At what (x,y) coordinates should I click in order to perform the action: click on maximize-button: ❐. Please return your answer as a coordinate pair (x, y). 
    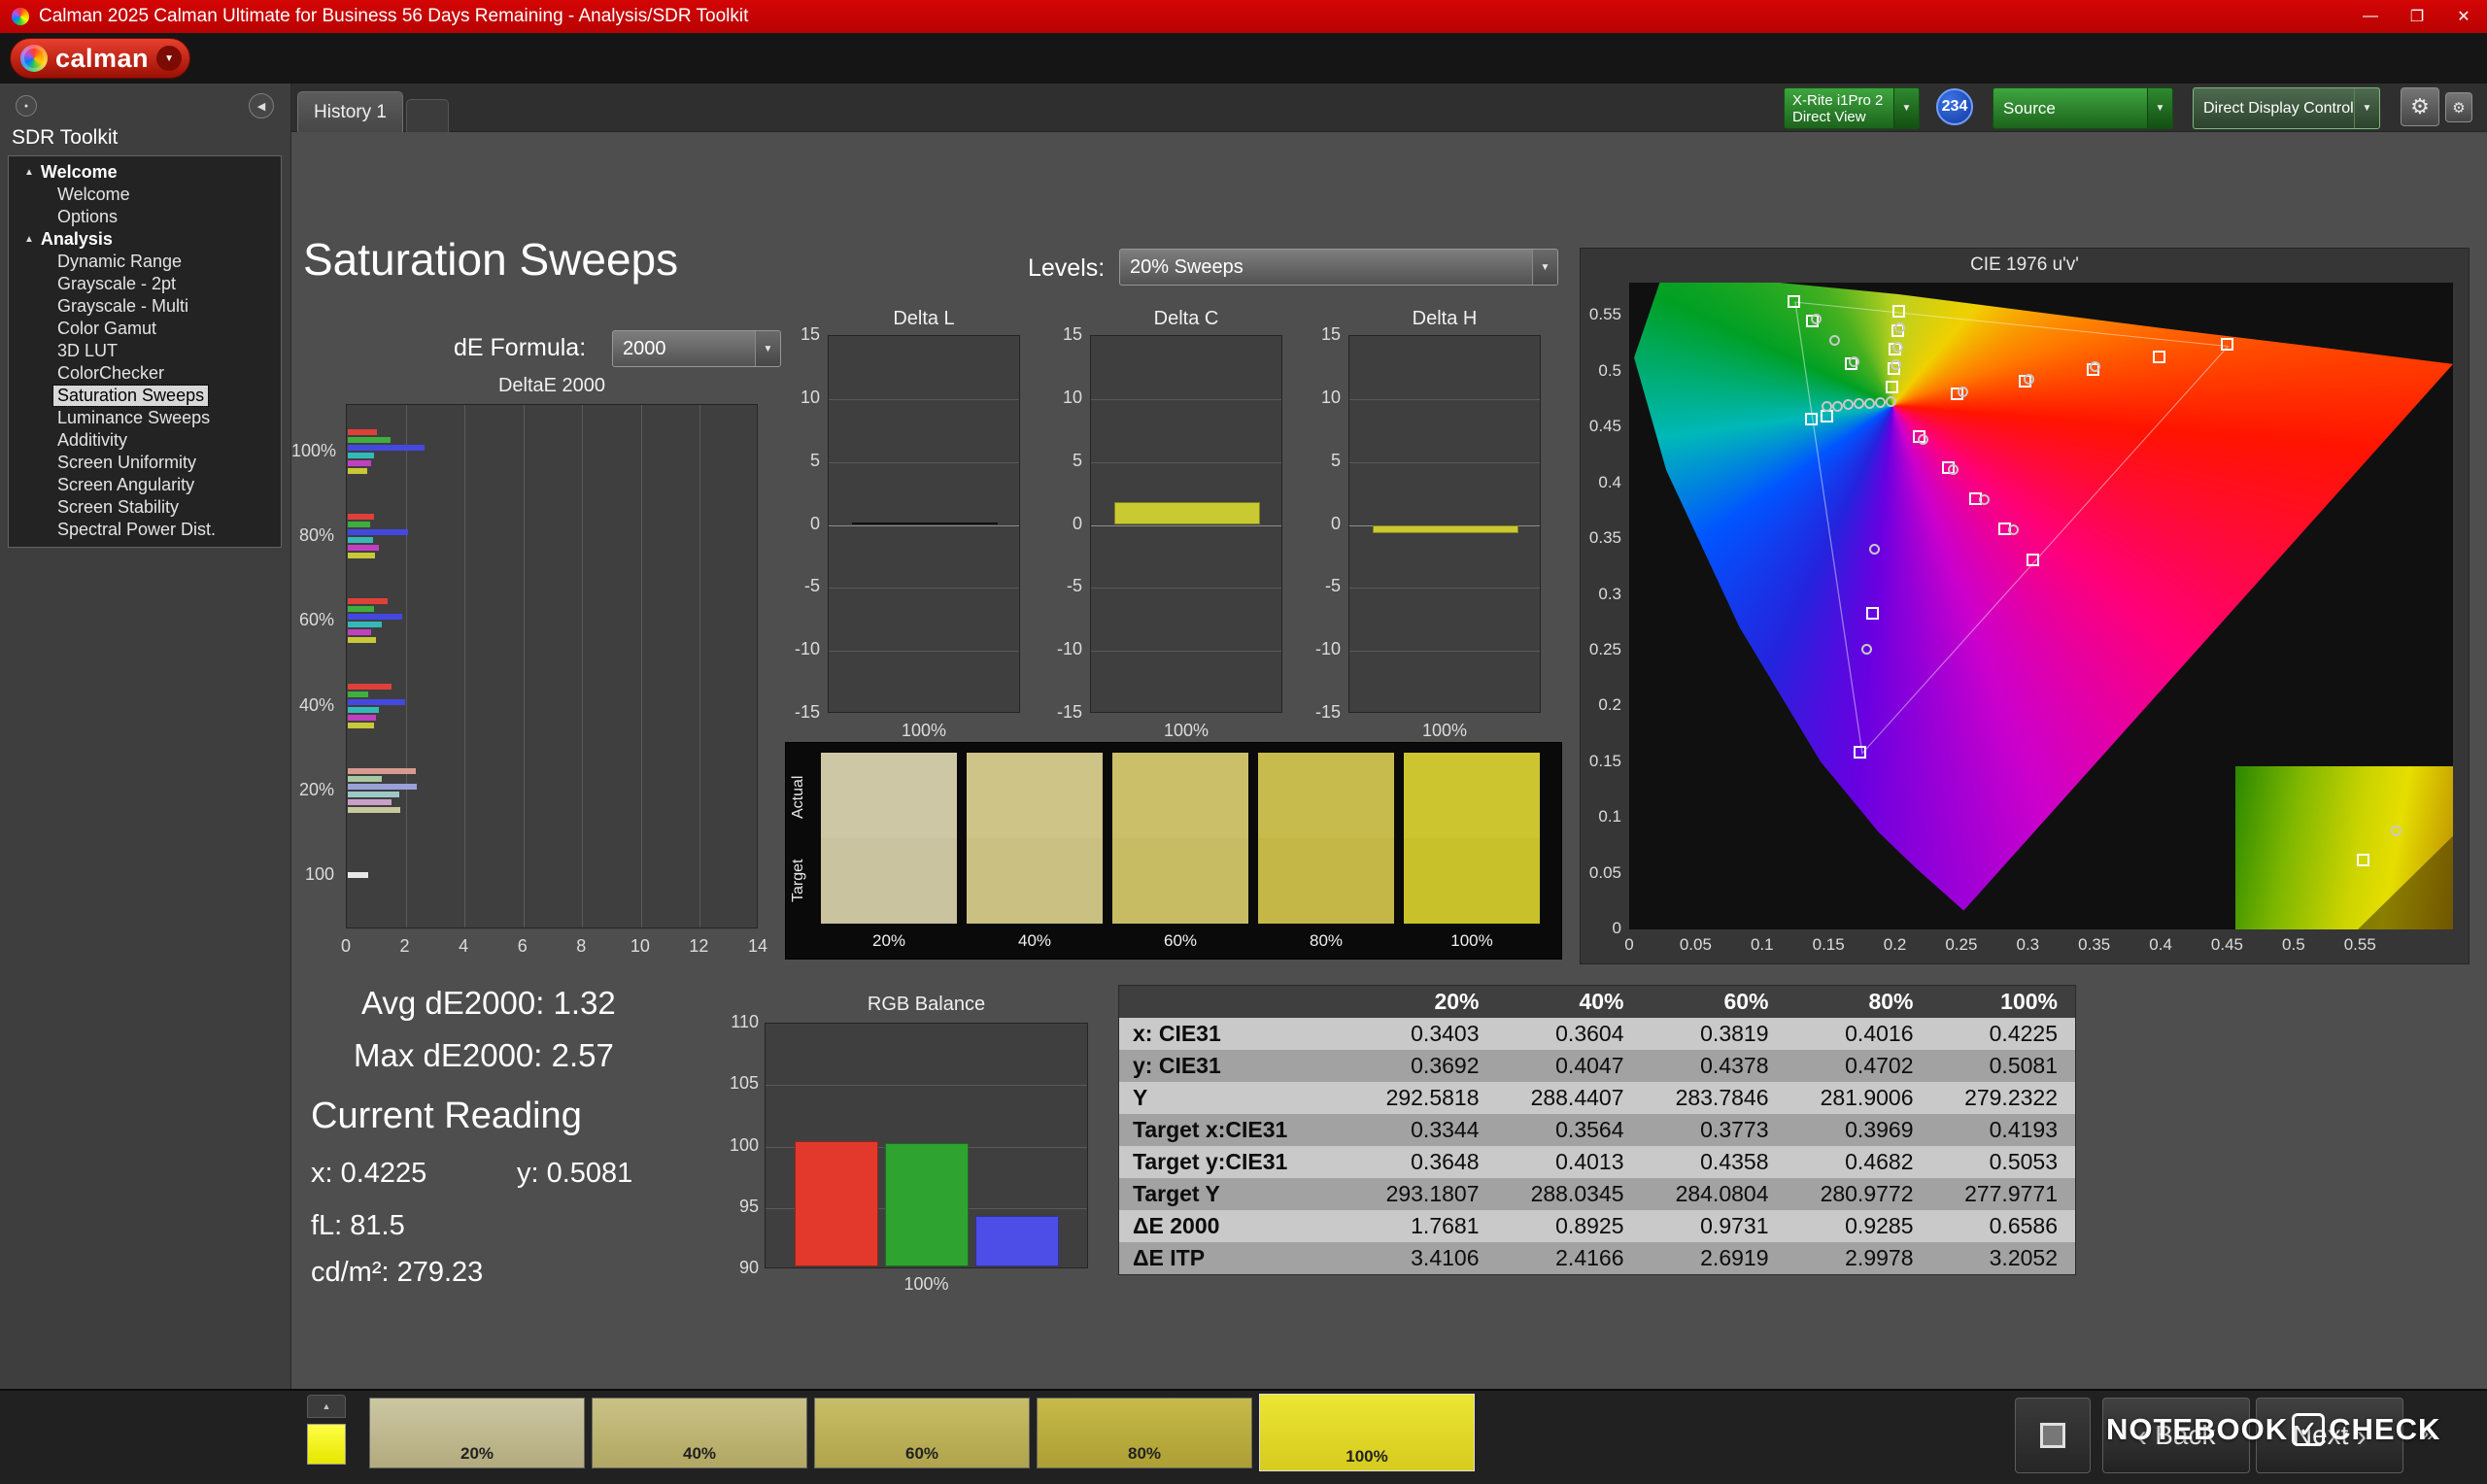
    Looking at the image, I should click on (2417, 16).